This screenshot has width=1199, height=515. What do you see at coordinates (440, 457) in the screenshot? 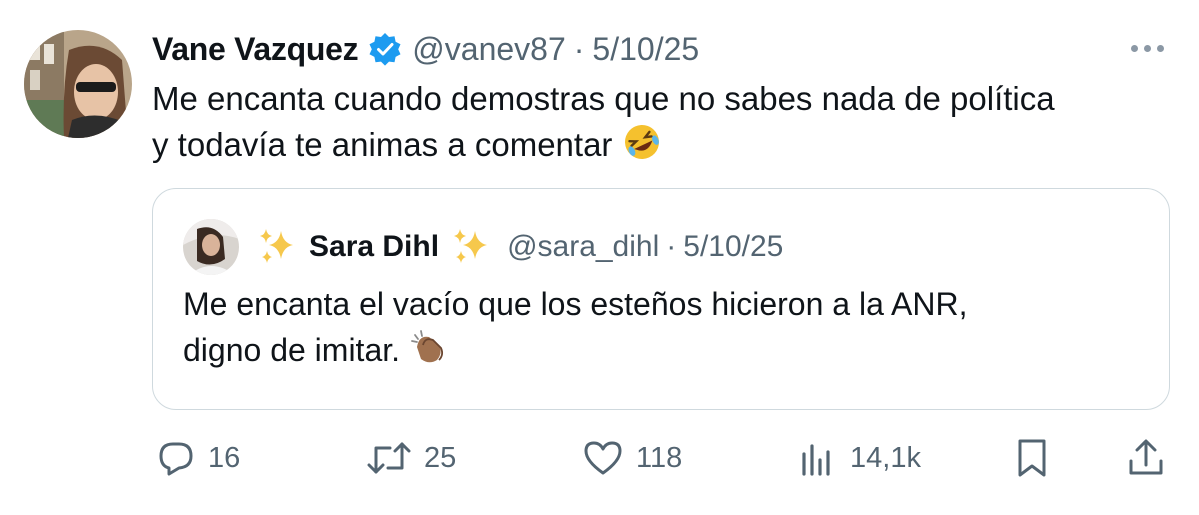
I see `repost-count: 25` at bounding box center [440, 457].